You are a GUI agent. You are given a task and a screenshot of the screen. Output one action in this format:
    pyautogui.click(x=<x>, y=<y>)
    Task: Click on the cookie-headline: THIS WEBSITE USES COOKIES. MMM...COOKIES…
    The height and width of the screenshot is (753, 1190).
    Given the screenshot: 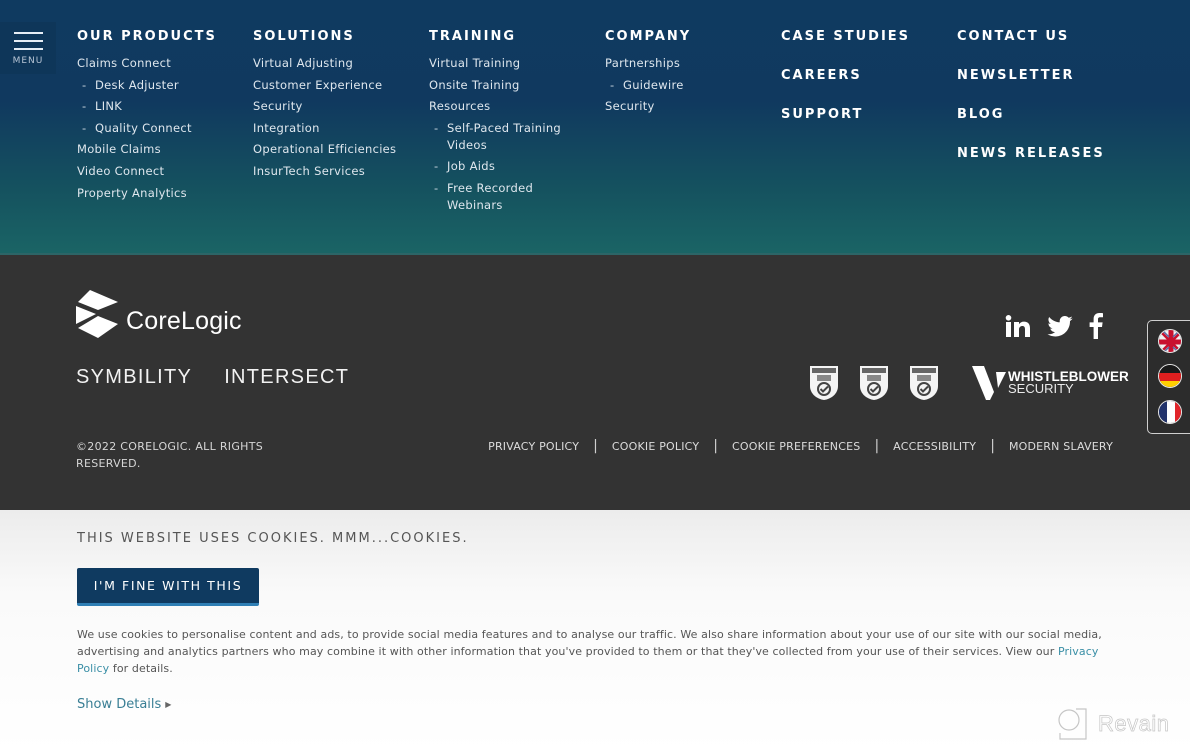 What is the action you would take?
    pyautogui.click(x=273, y=538)
    